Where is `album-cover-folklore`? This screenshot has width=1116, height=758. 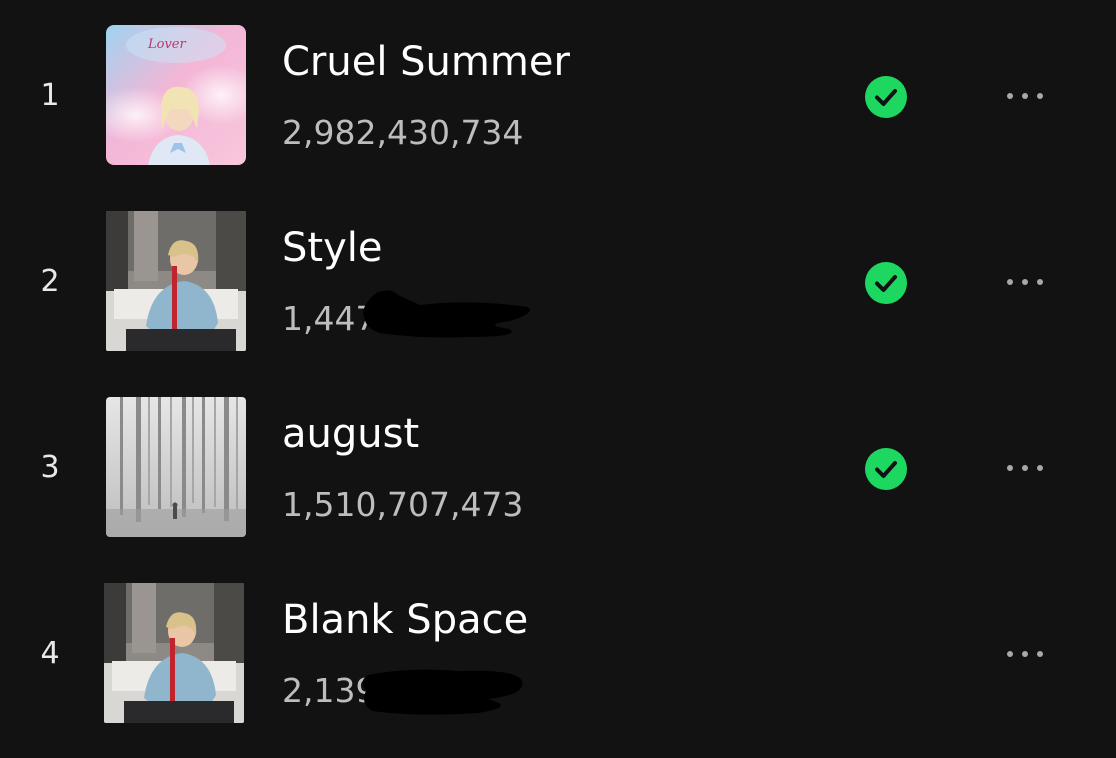
album-cover-folklore is located at coordinates (176, 467).